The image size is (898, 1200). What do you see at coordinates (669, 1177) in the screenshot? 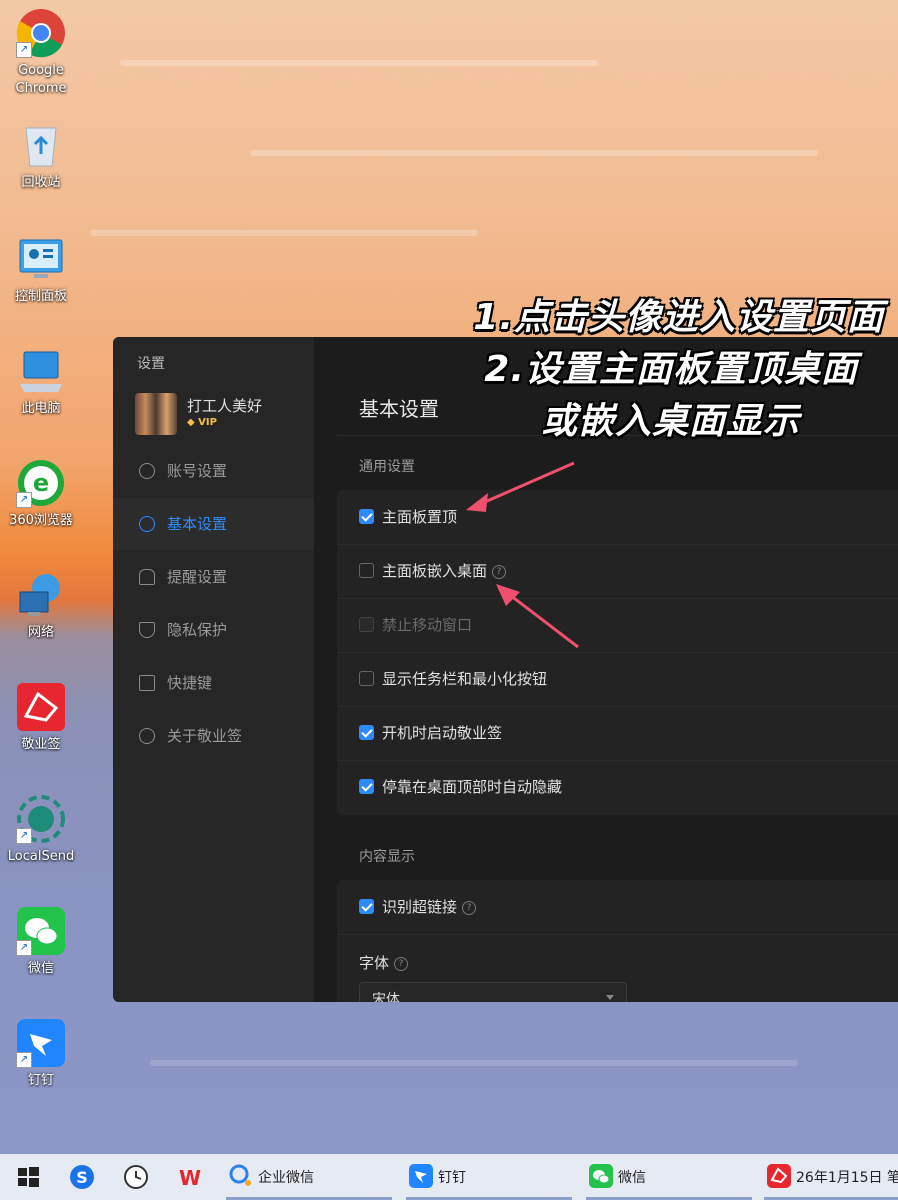
I see `taskbar-app-wechat: 微信` at bounding box center [669, 1177].